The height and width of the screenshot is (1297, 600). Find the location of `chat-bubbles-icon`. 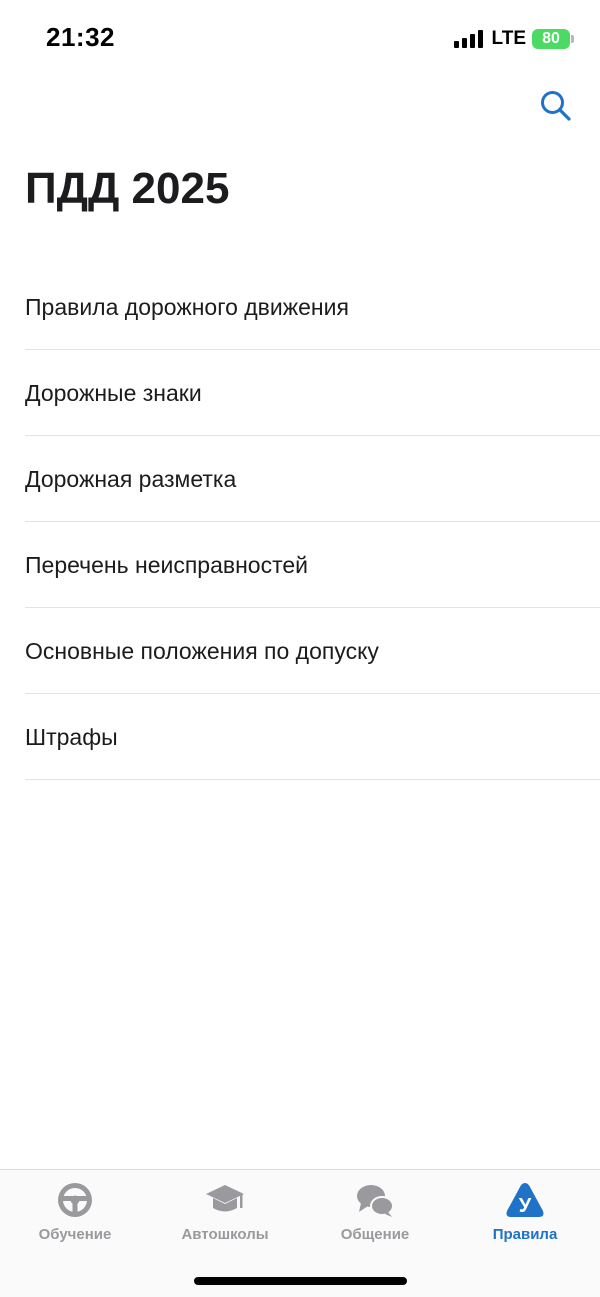

chat-bubbles-icon is located at coordinates (375, 1200).